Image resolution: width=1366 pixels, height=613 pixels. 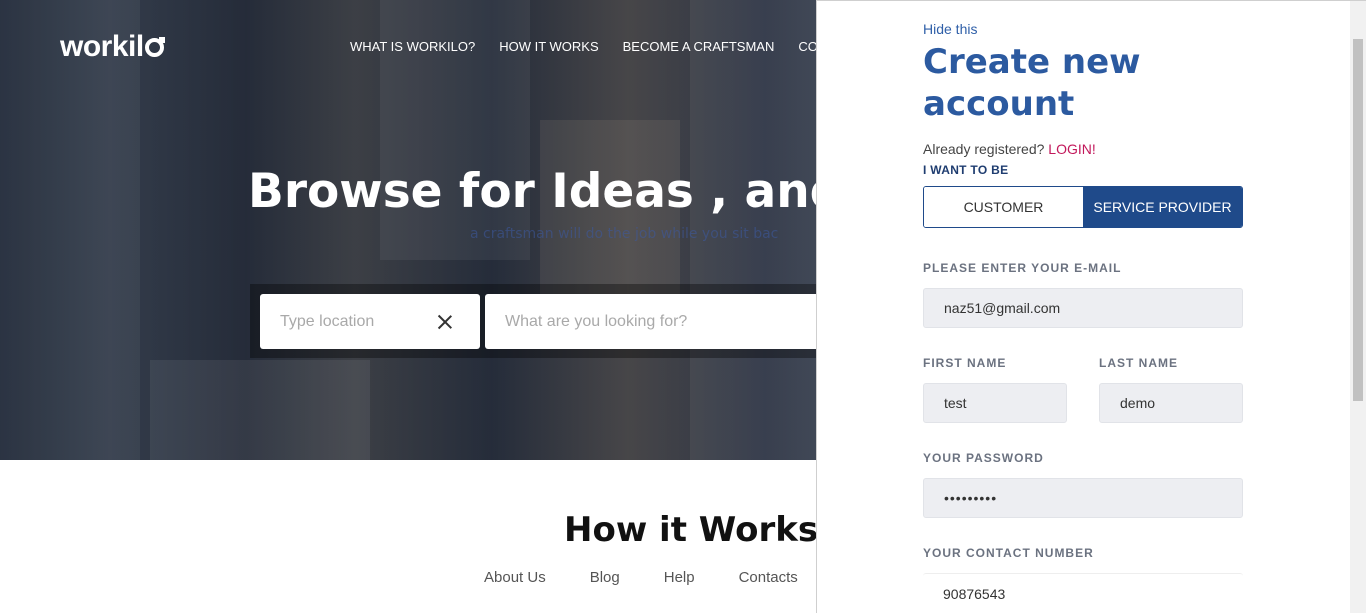 What do you see at coordinates (605, 577) in the screenshot?
I see `footer-link-blog: Blog` at bounding box center [605, 577].